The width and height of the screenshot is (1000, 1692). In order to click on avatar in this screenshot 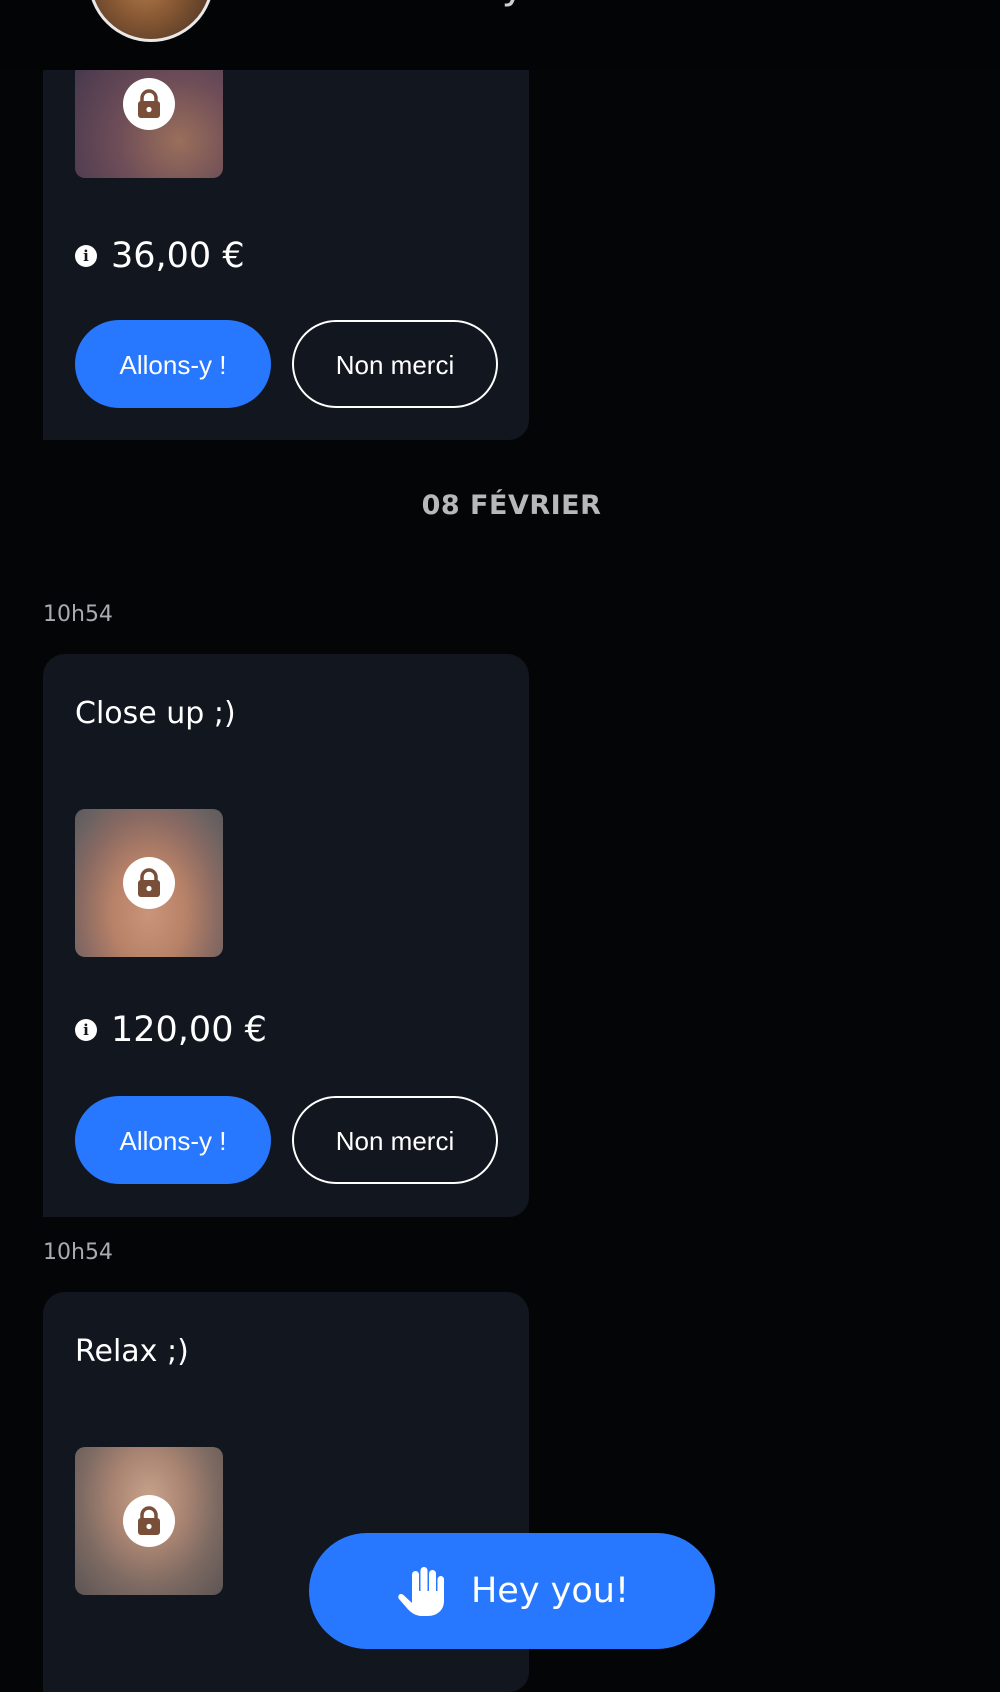, I will do `click(151, 21)`.